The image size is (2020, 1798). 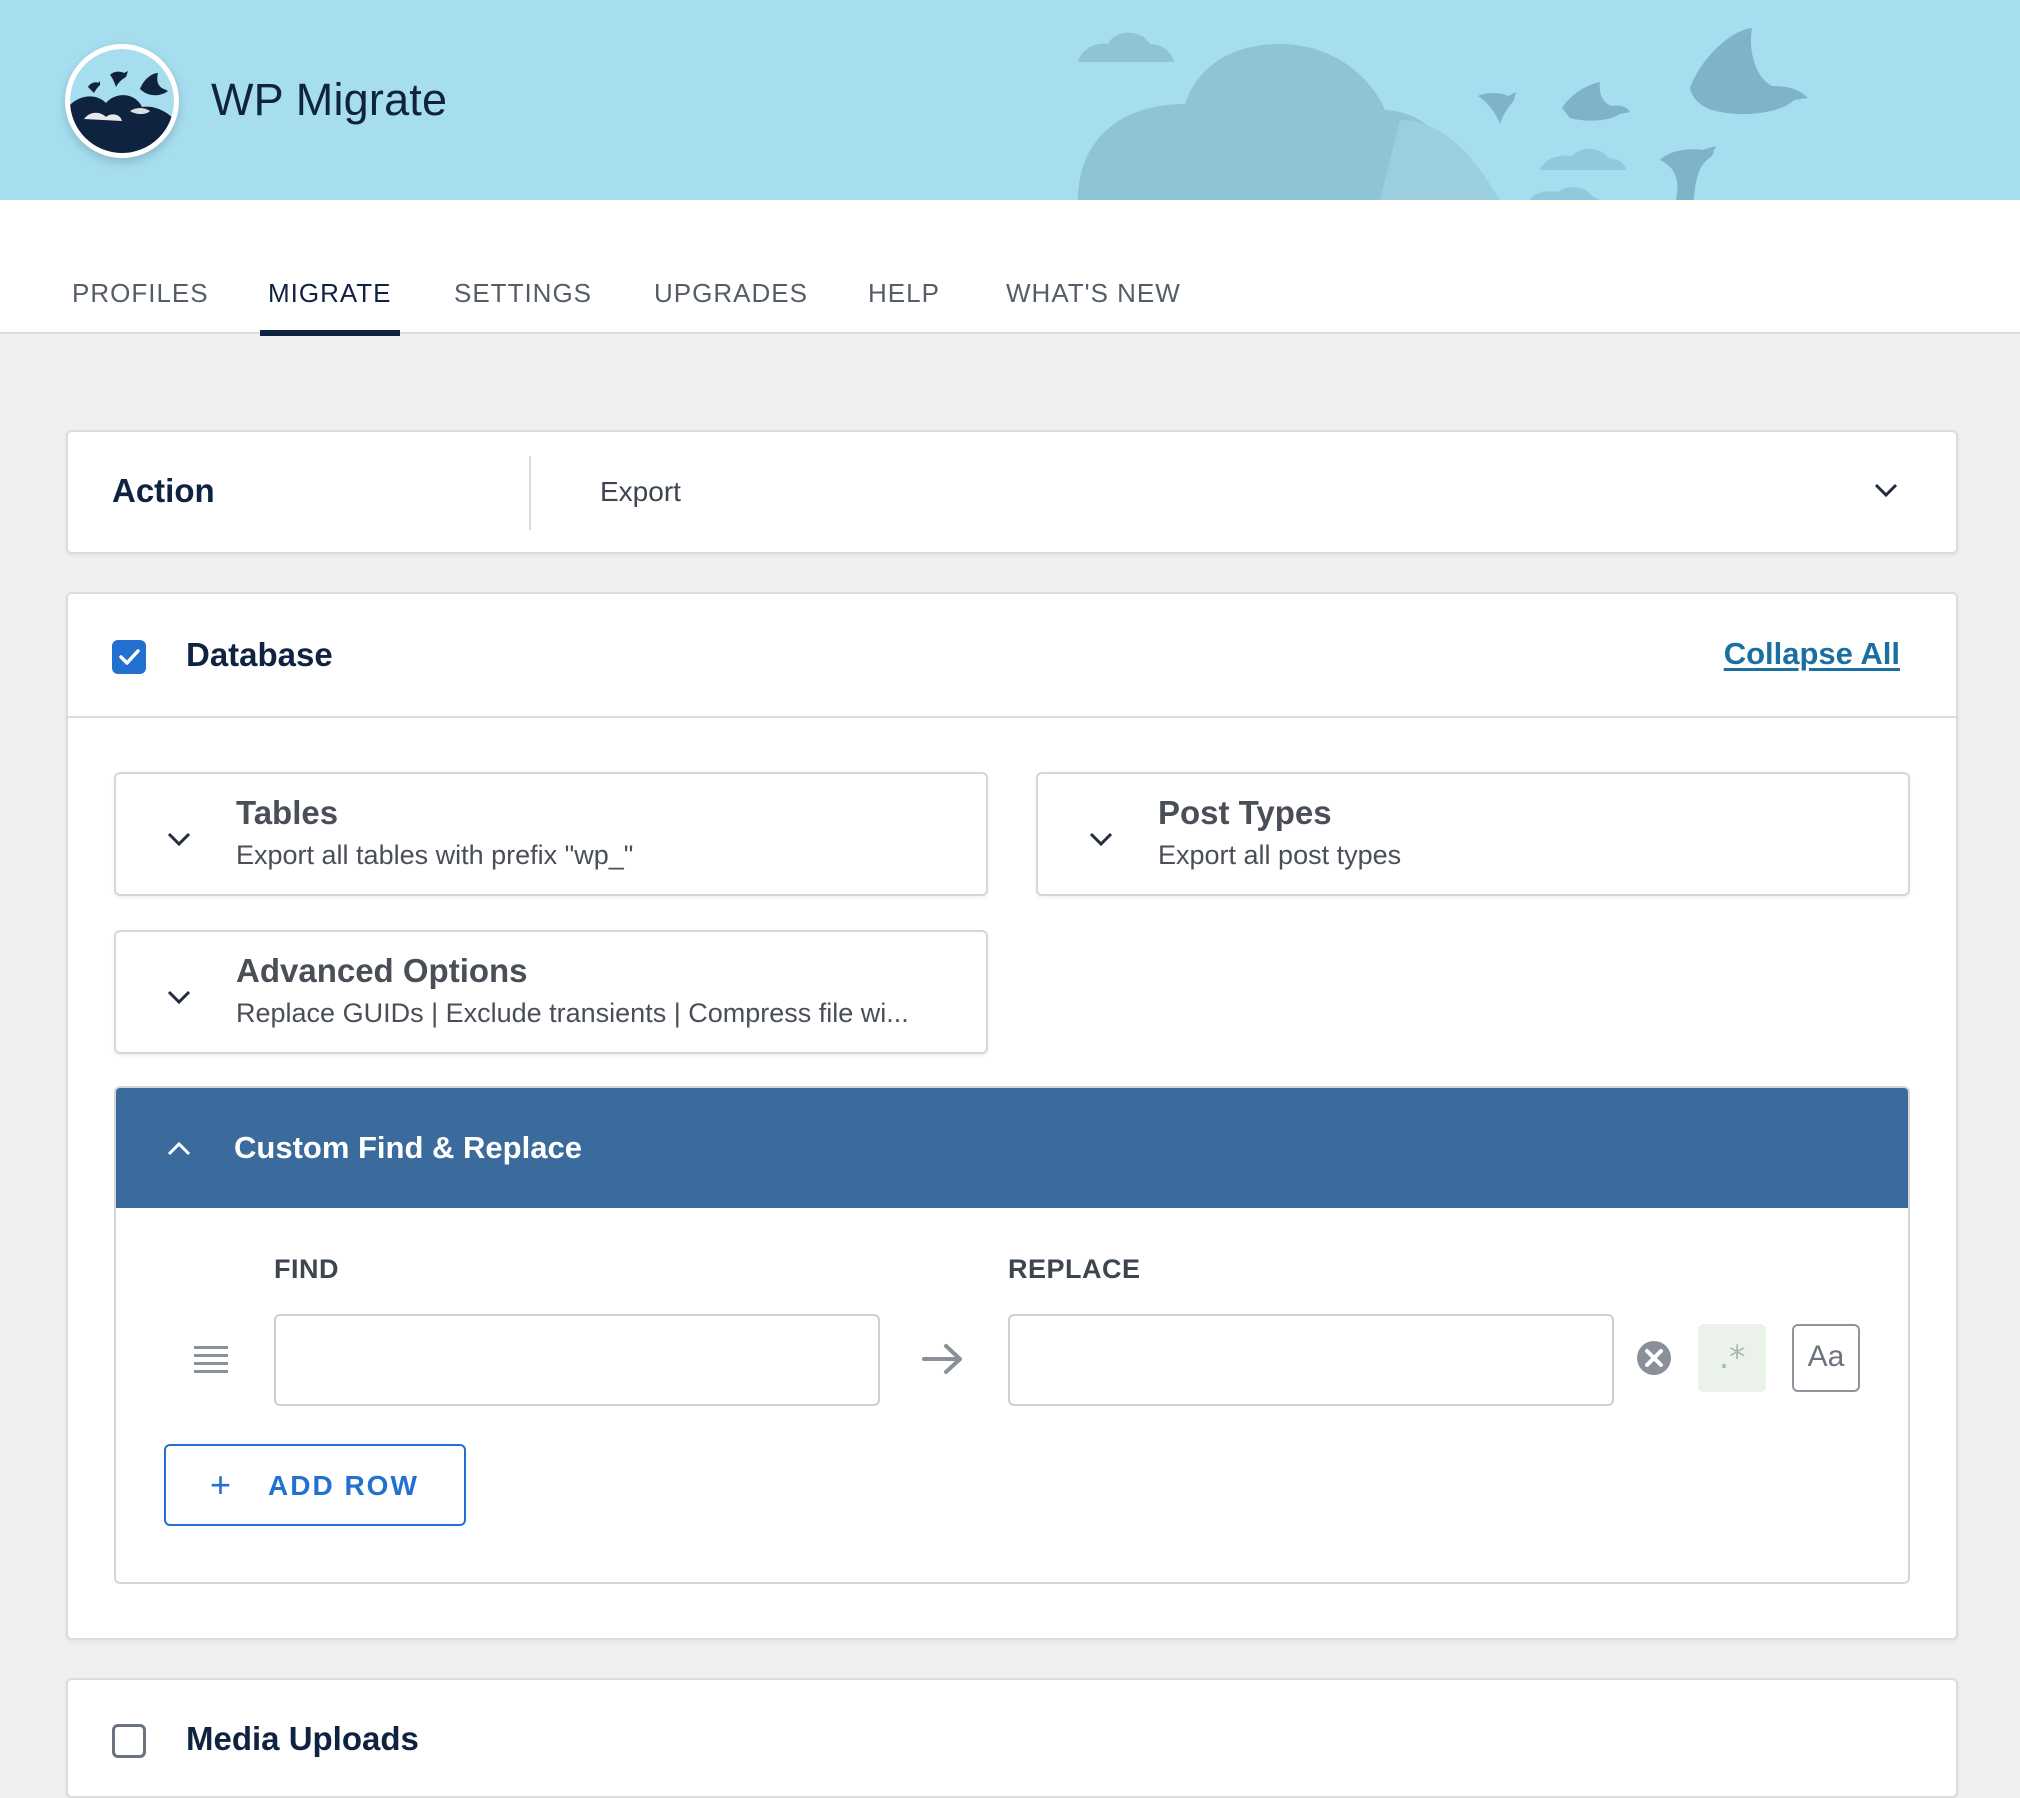 I want to click on action-label: Action, so click(x=163, y=490).